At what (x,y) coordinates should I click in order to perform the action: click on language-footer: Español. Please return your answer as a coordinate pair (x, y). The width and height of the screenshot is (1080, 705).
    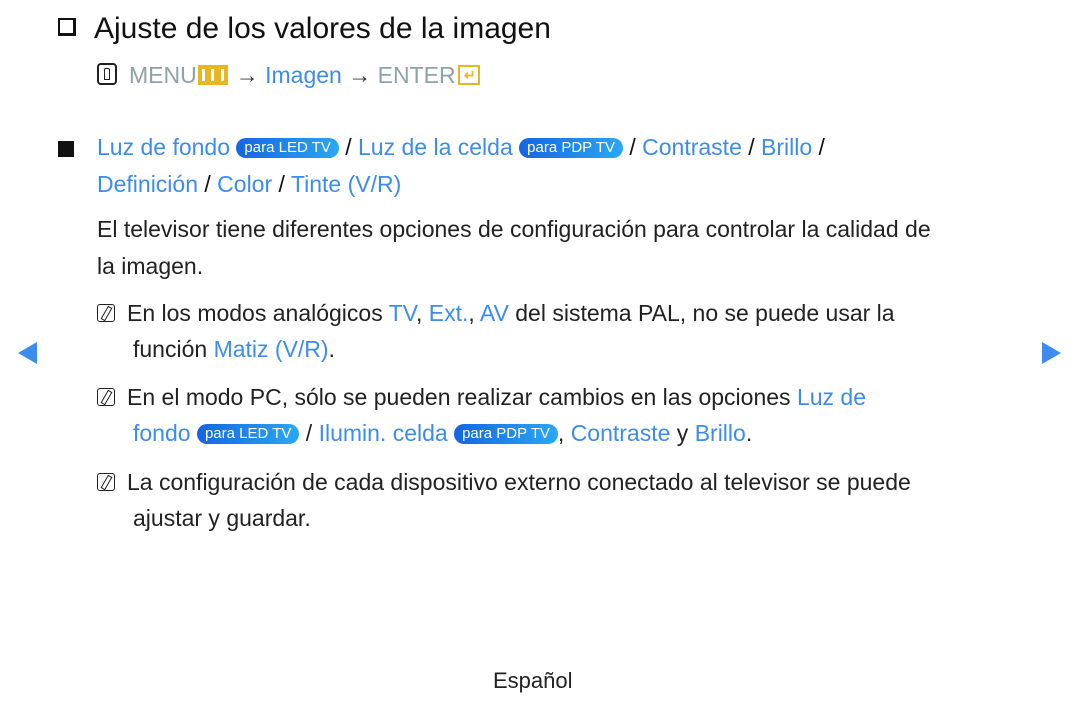
    Looking at the image, I should click on (533, 680).